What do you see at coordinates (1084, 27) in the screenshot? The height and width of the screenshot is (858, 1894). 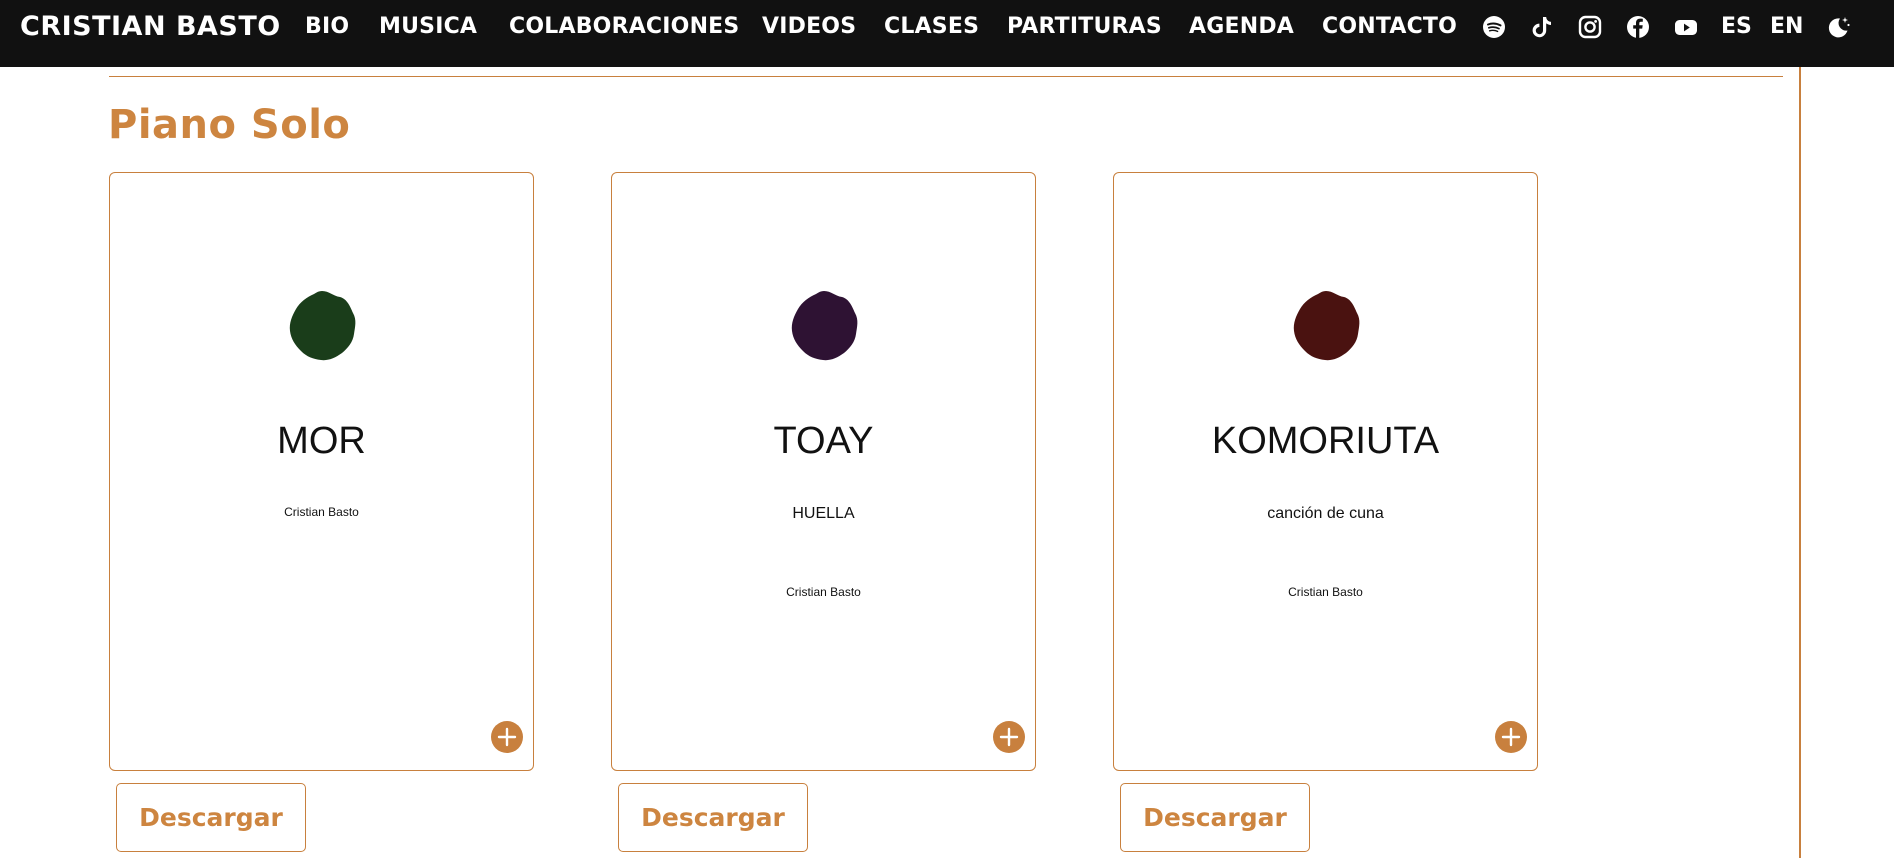 I see `nav-link-partituras: PARTITURAS` at bounding box center [1084, 27].